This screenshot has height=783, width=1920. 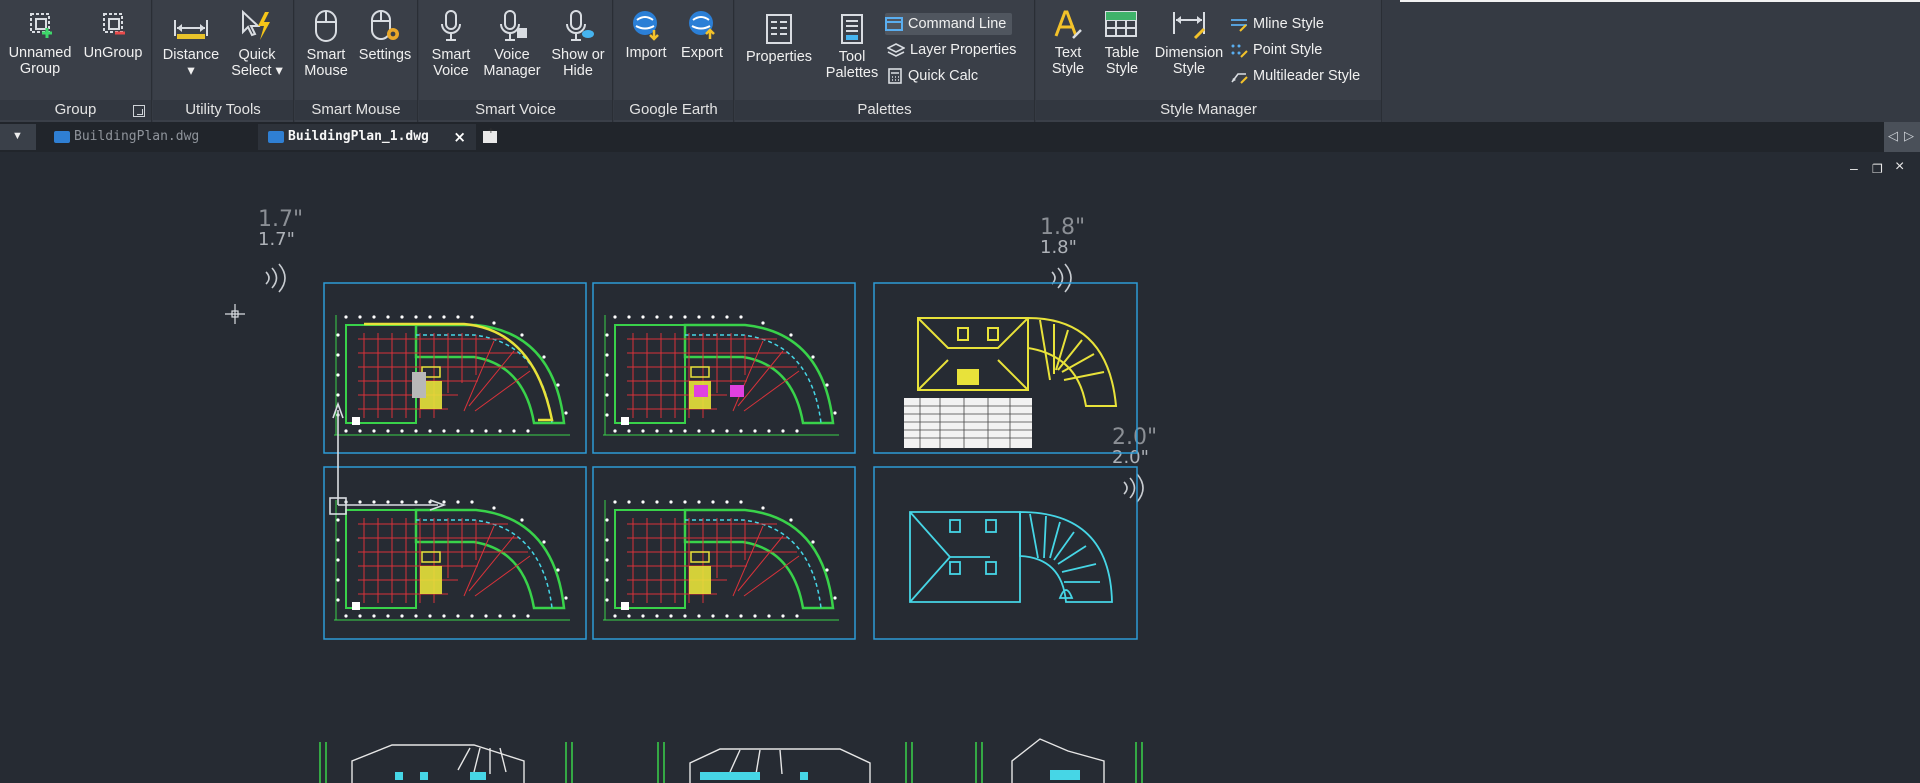 What do you see at coordinates (256, 24) in the screenshot?
I see `quick-select-icon` at bounding box center [256, 24].